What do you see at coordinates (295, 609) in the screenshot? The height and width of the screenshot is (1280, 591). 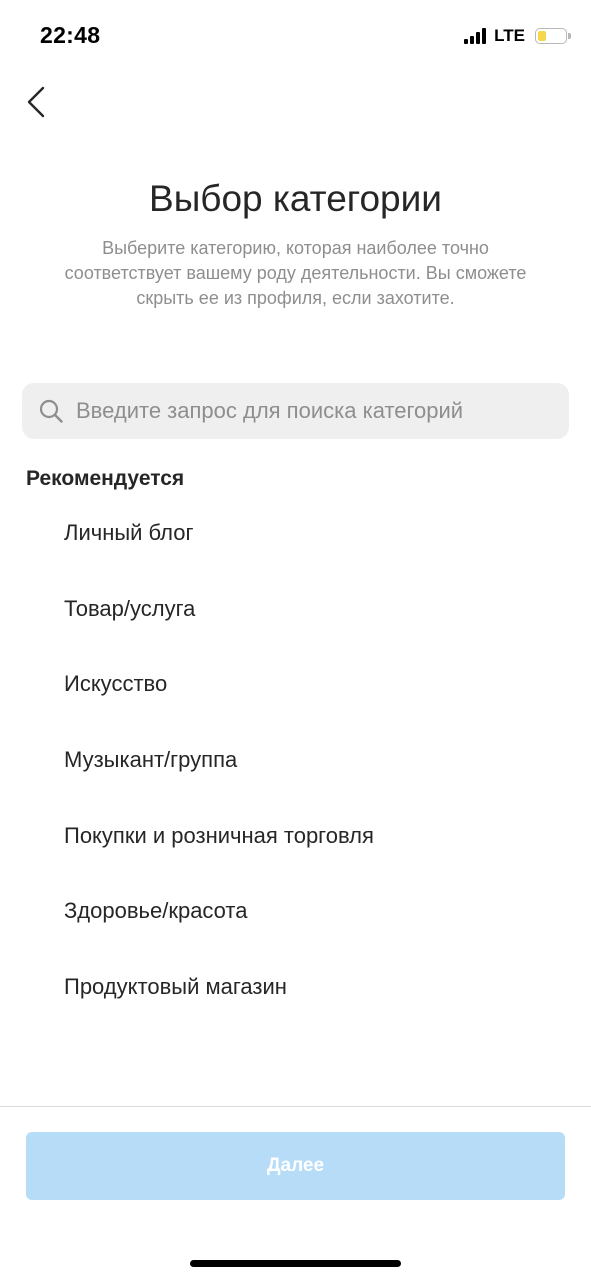 I see `category-item: Товар/услуга` at bounding box center [295, 609].